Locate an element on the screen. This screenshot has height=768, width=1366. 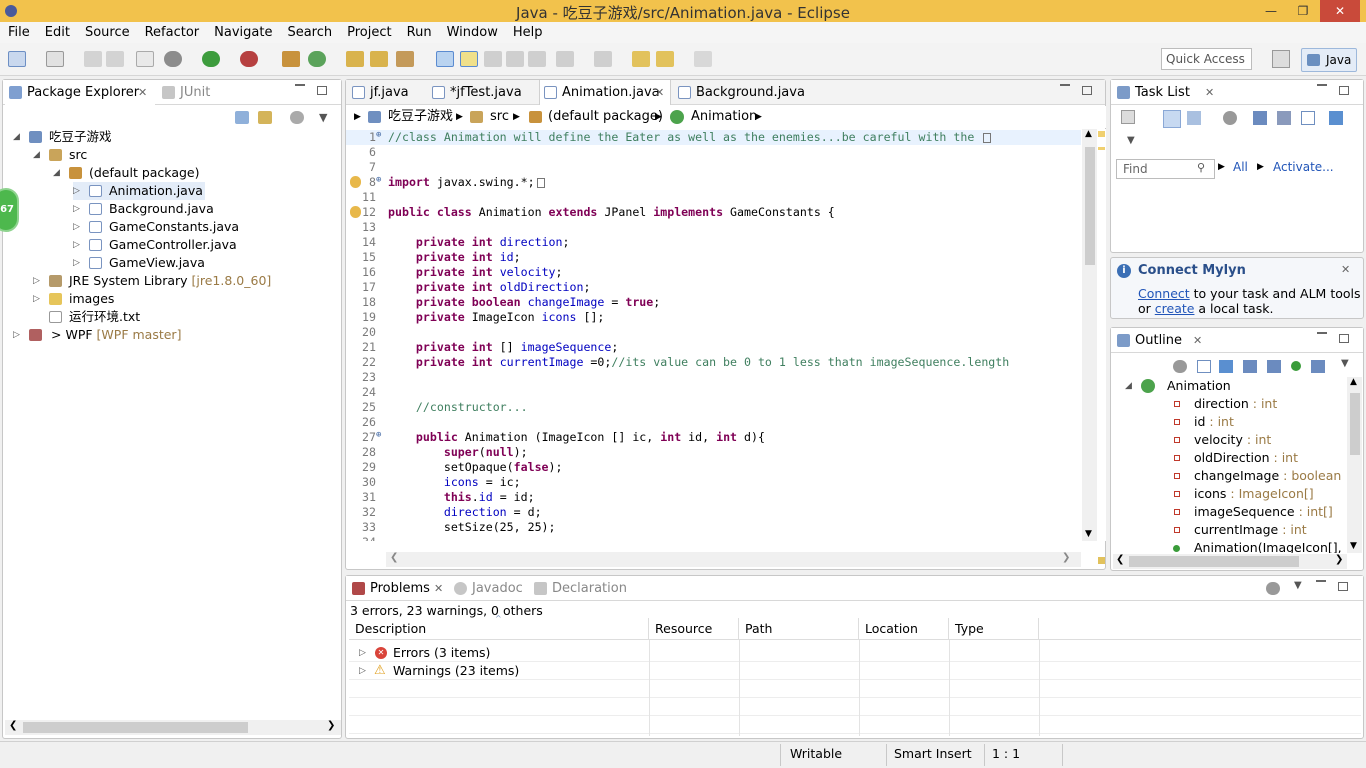
code-line: 28 super(null); is located at coordinates (713, 452).